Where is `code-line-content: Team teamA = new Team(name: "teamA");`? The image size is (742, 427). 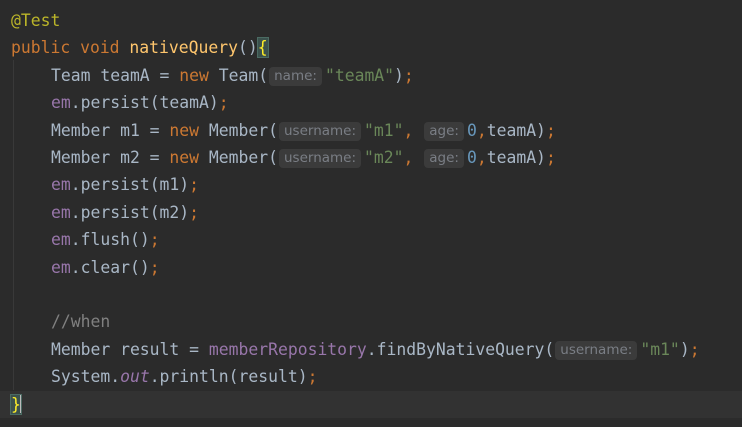 code-line-content: Team teamA = new Team(name: "teamA"); is located at coordinates (232, 75).